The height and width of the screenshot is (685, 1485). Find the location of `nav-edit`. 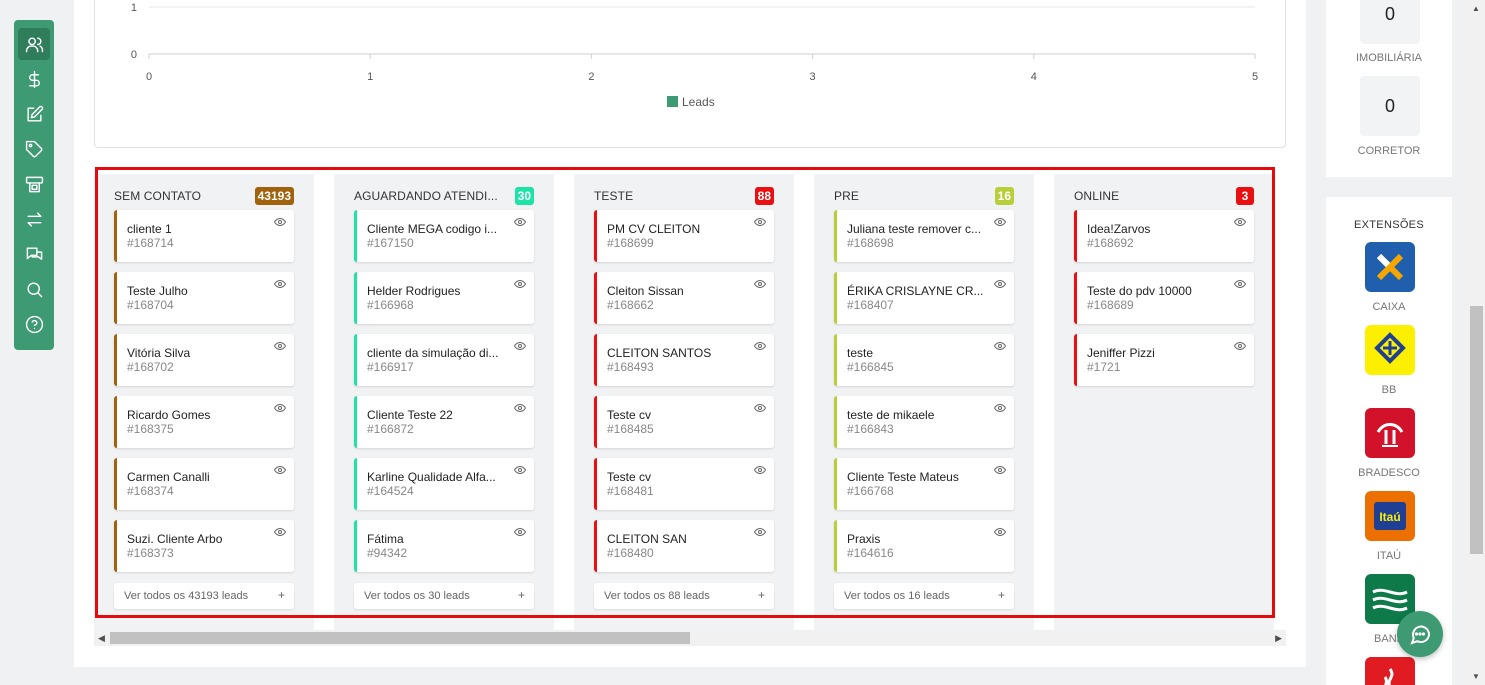

nav-edit is located at coordinates (34, 114).